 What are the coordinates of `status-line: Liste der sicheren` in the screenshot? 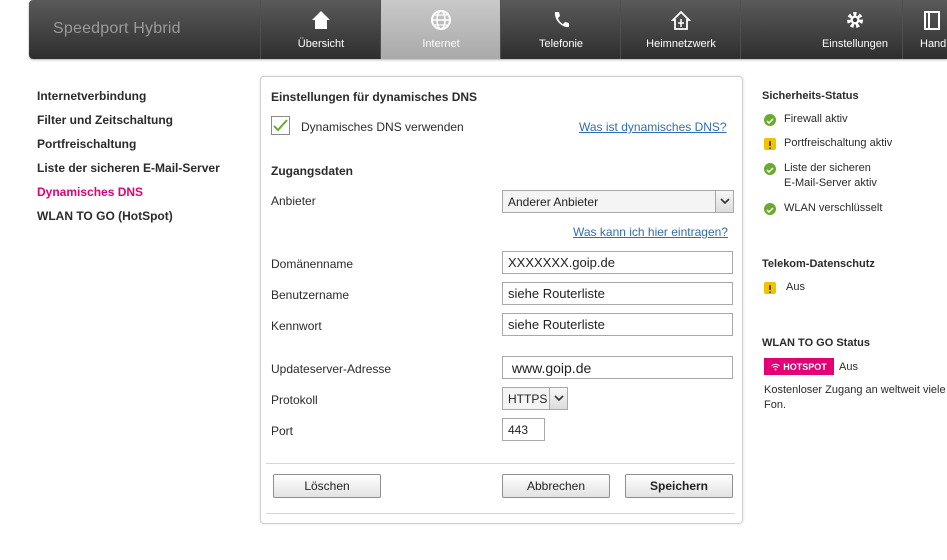 It's located at (827, 168).